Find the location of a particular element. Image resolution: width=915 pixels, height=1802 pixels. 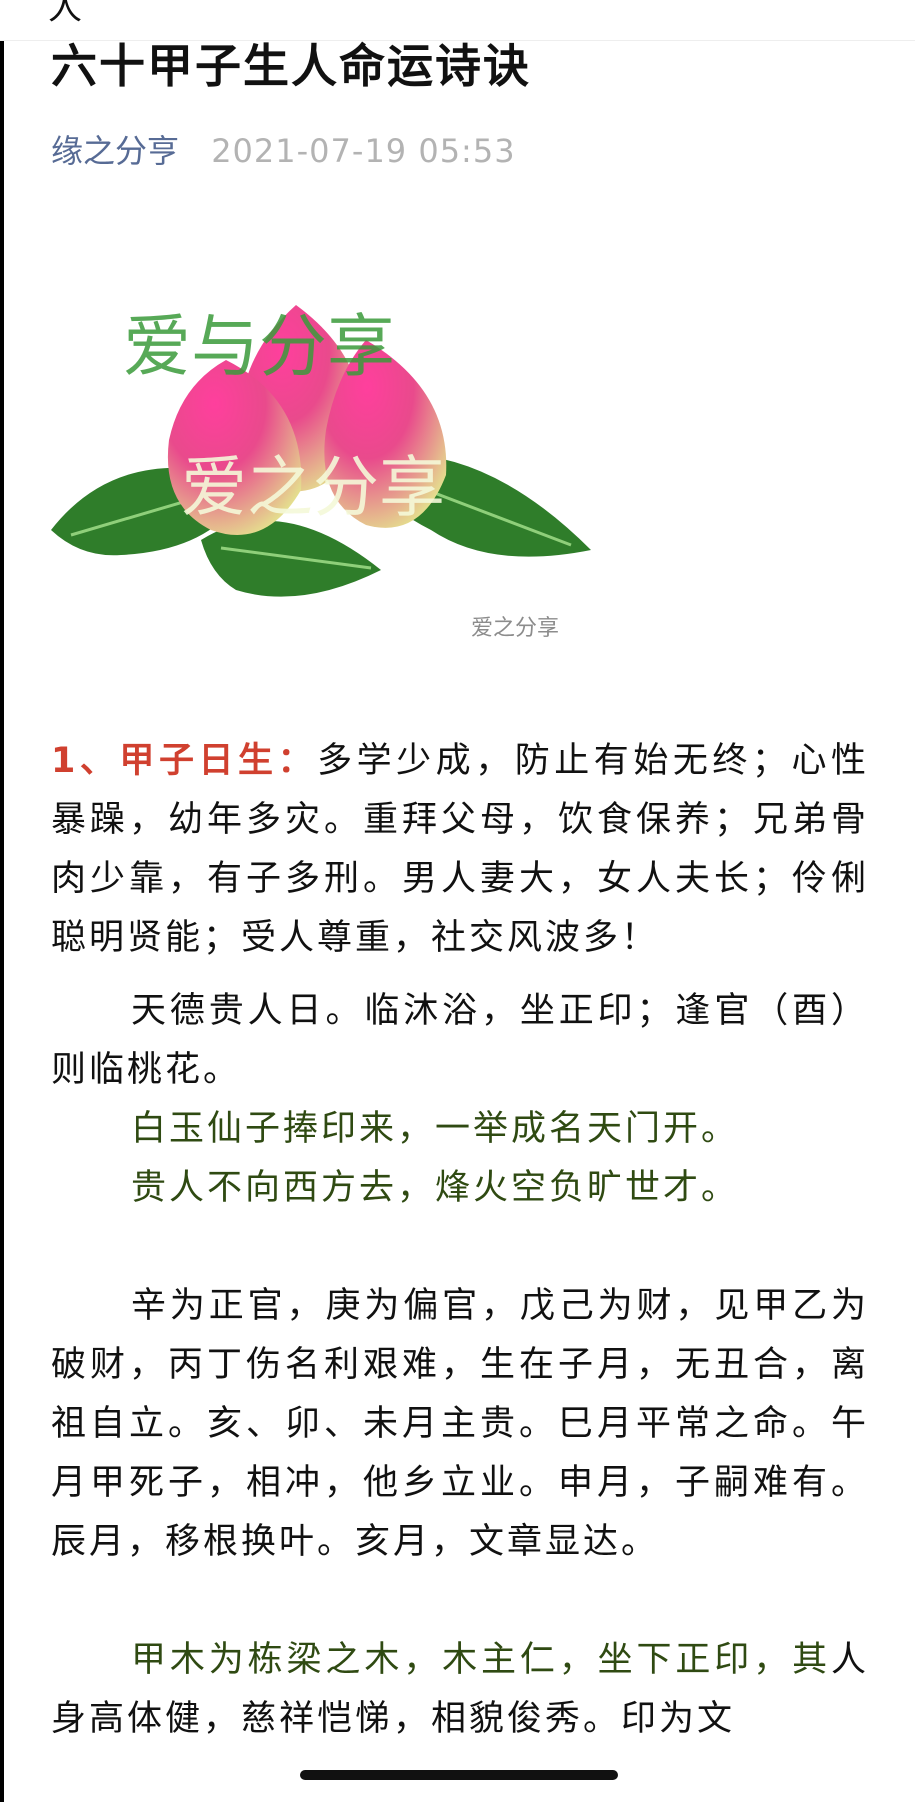

peach-illustration: 爱与分享 爱之分享 is located at coordinates (321, 451).